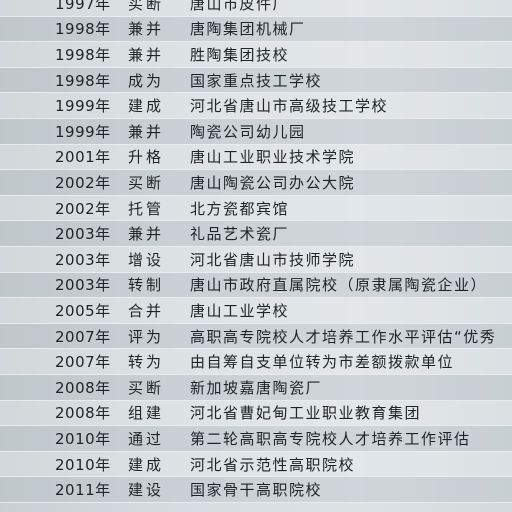 This screenshot has height=512, width=512. I want to click on timeline-row: 2001年 升格 唐山工业职业技术学院, so click(256, 157).